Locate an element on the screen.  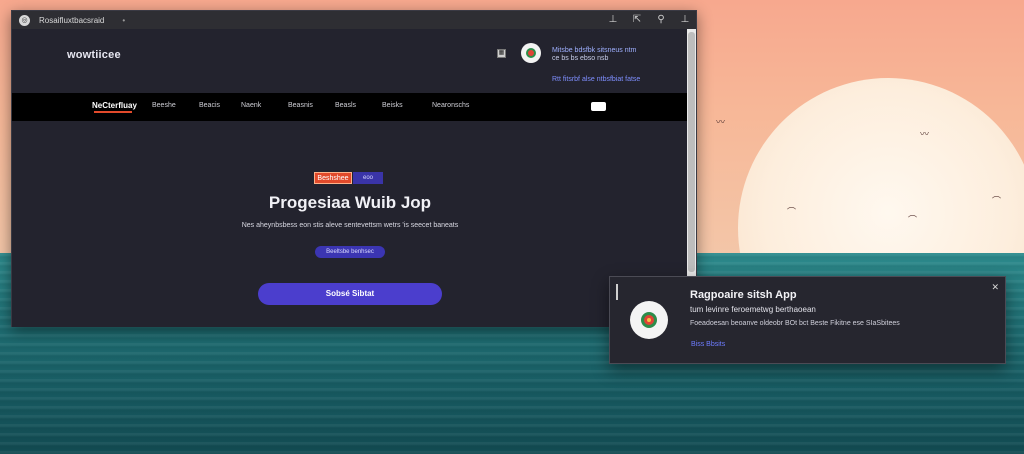
nav-item: Beasnis is located at coordinates (300, 105).